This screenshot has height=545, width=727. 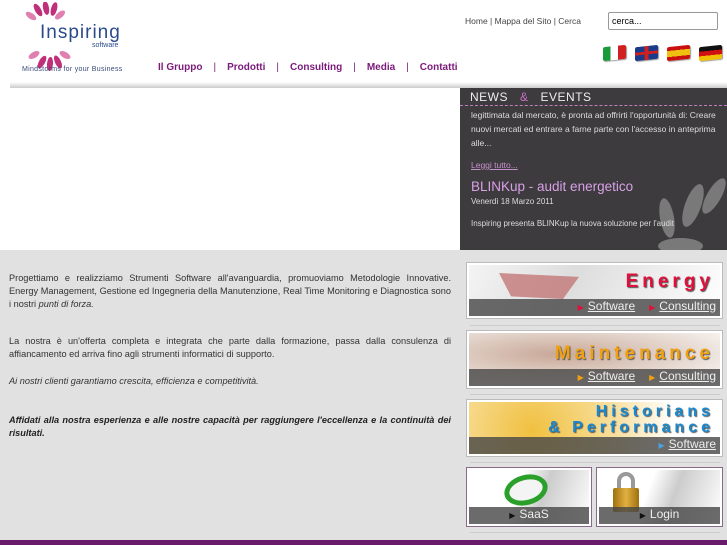 What do you see at coordinates (569, 21) in the screenshot?
I see `search-link: Cerca` at bounding box center [569, 21].